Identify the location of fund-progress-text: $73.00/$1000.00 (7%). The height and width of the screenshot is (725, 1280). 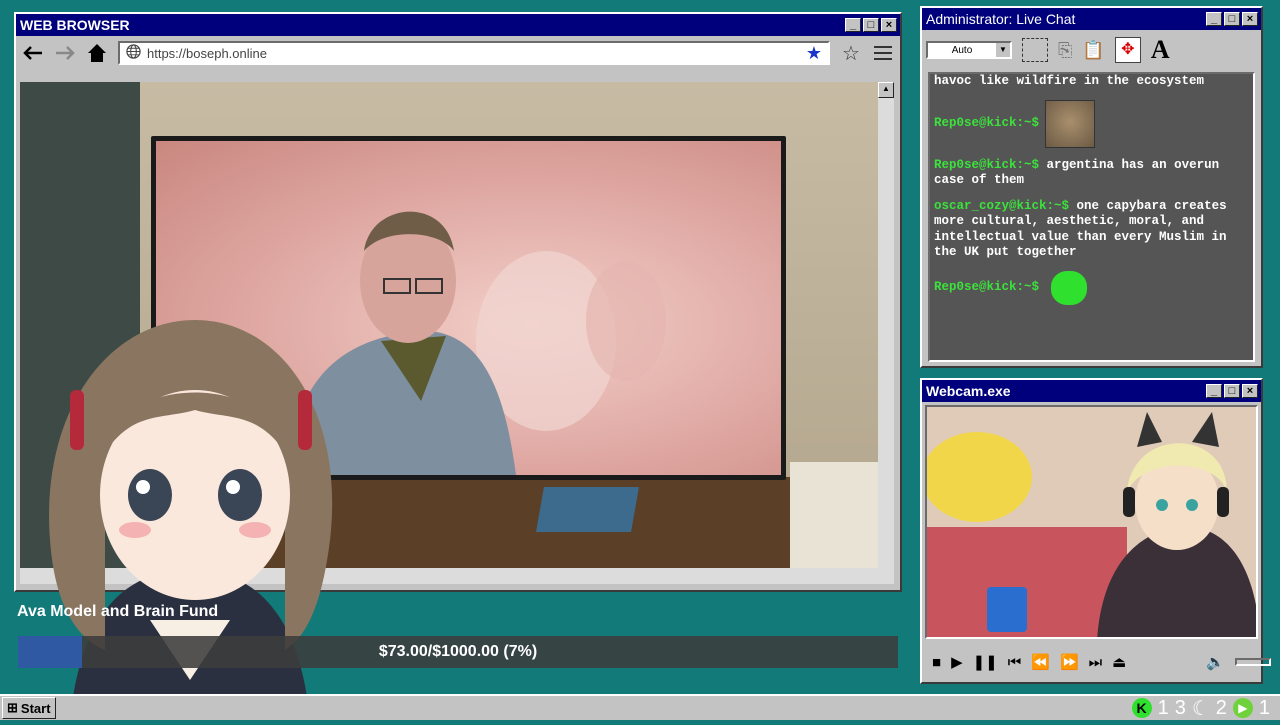
(458, 651).